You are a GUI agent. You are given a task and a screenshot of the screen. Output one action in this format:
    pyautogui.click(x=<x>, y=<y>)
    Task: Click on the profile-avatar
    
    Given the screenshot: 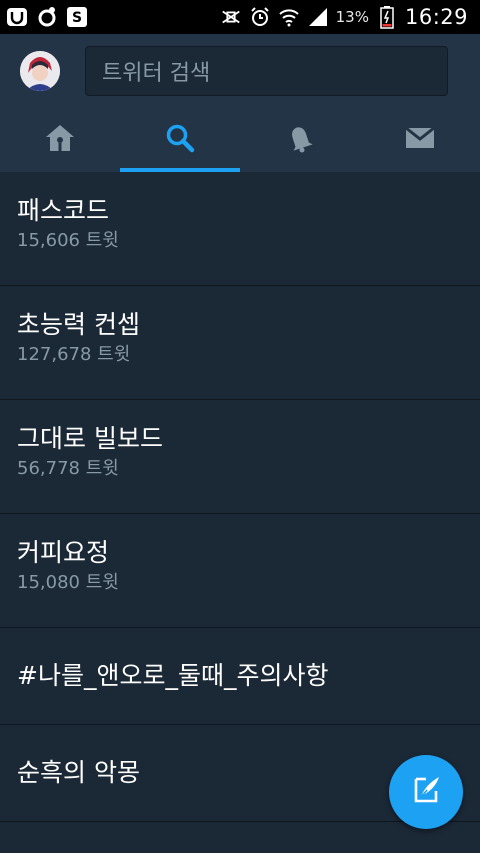 What is the action you would take?
    pyautogui.click(x=40, y=71)
    